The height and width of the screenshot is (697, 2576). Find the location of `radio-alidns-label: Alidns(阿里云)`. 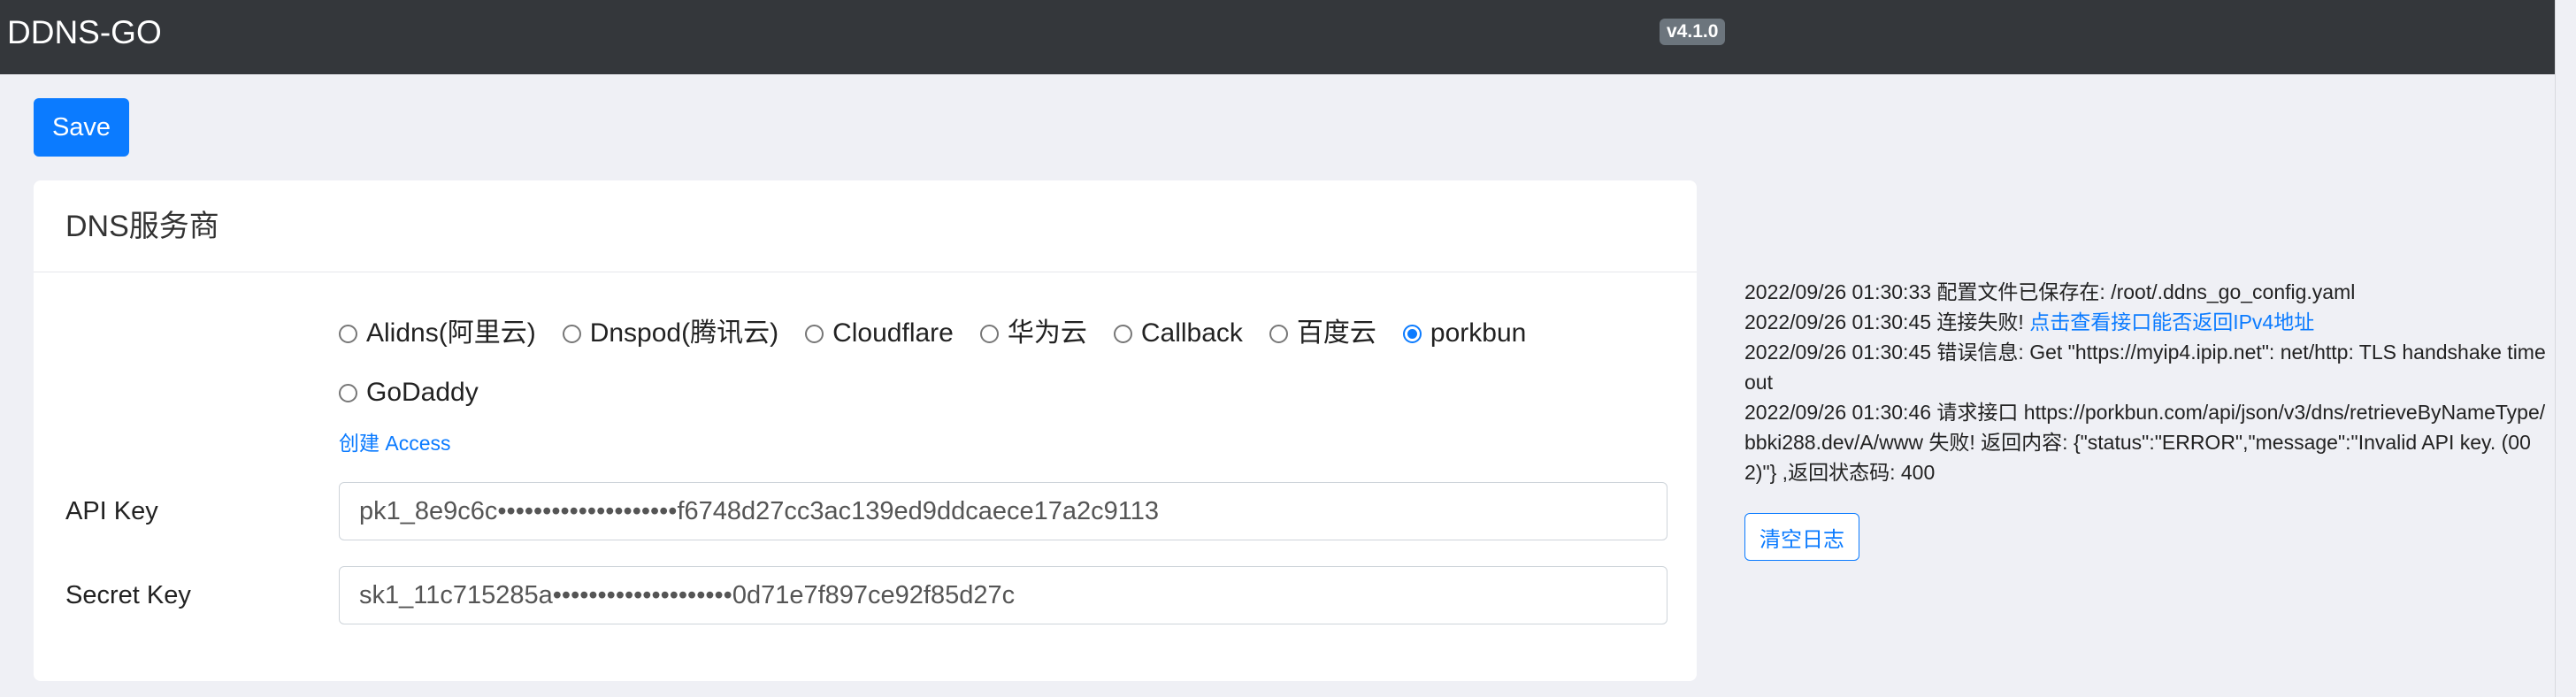

radio-alidns-label: Alidns(阿里云) is located at coordinates (451, 333).